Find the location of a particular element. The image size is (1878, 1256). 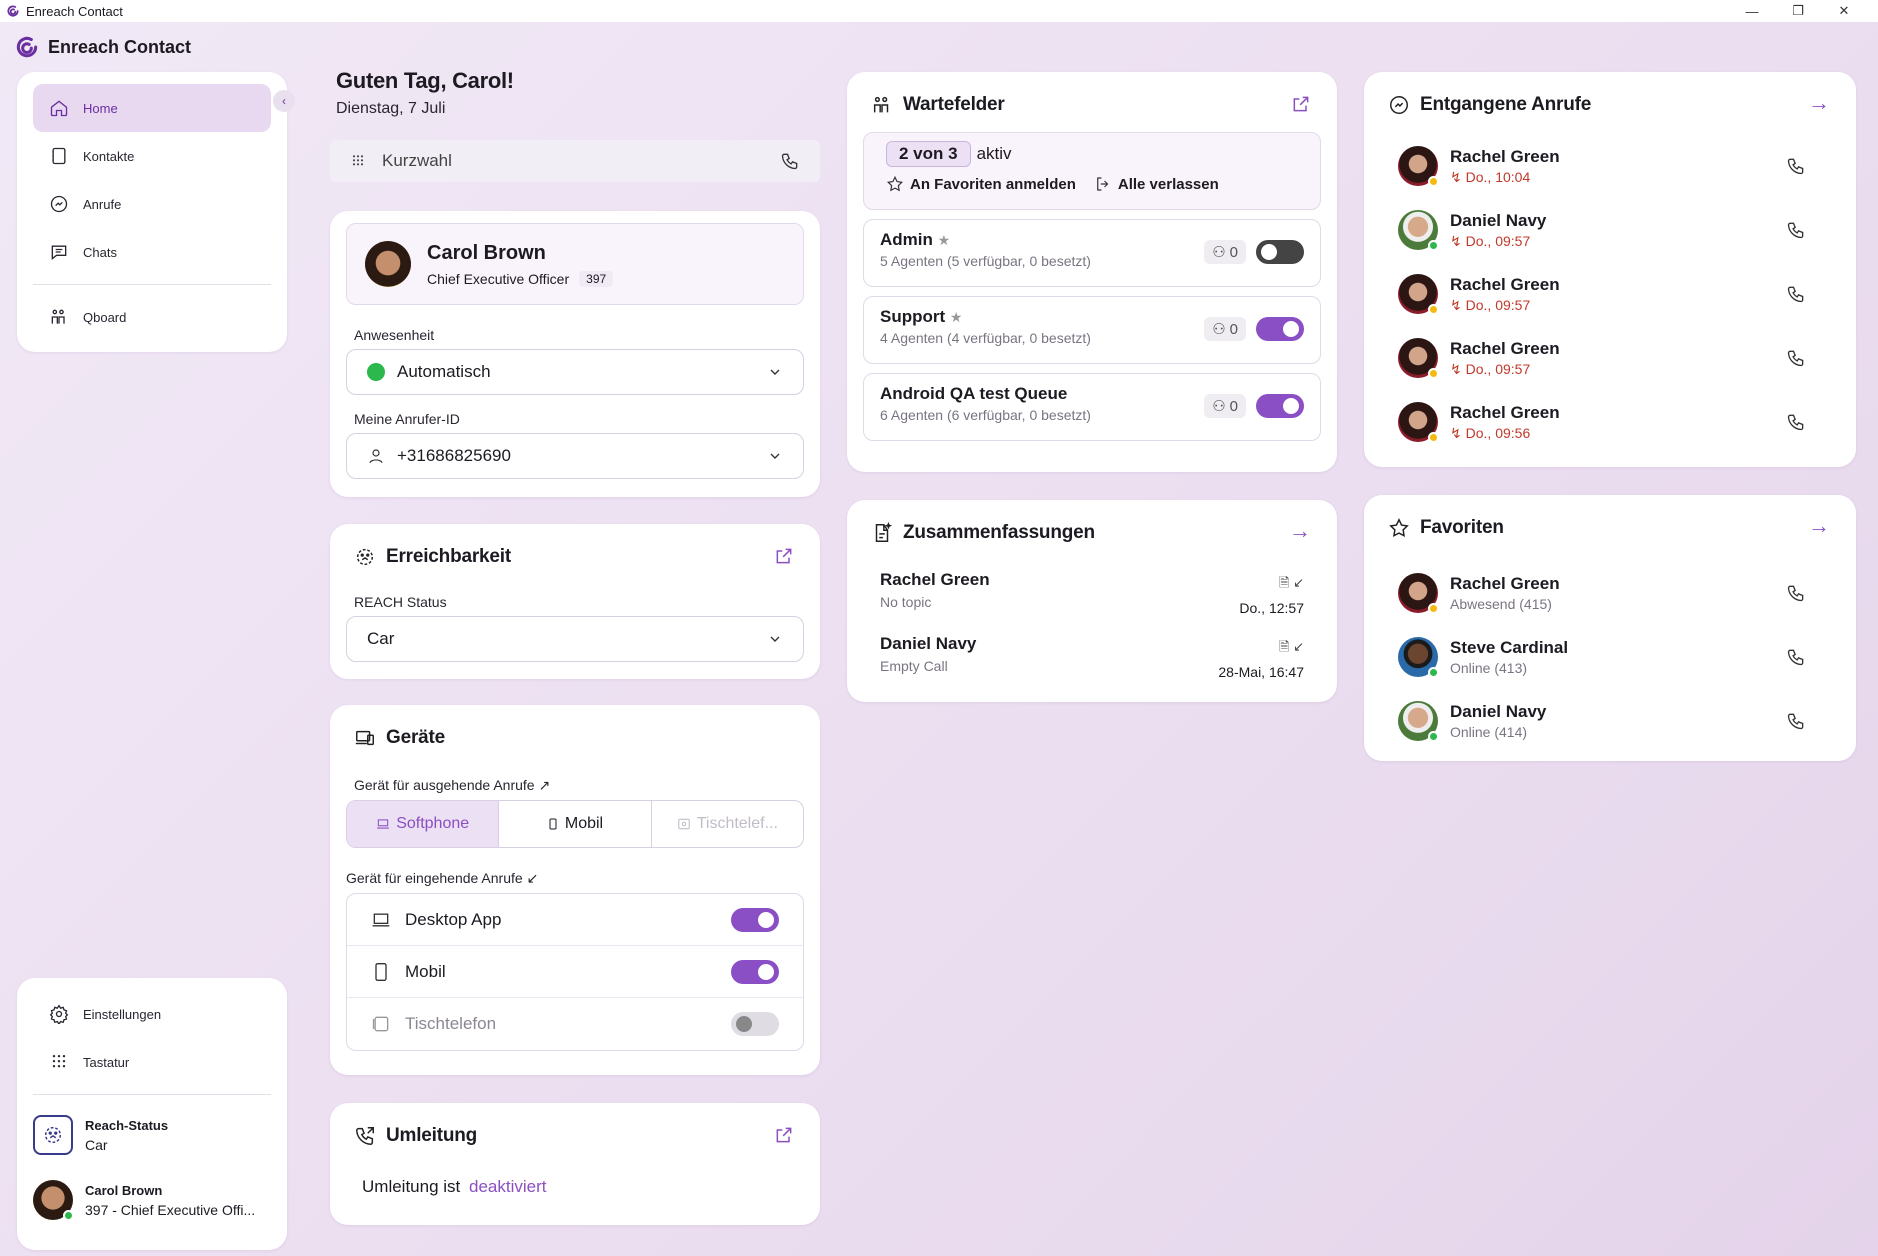

app-logo-icon is located at coordinates (13, 11).